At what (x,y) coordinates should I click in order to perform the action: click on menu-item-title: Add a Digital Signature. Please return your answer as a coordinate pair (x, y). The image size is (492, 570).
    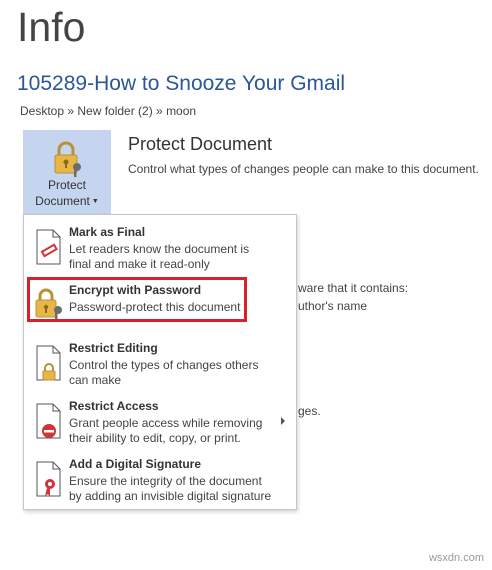
    Looking at the image, I should click on (135, 464).